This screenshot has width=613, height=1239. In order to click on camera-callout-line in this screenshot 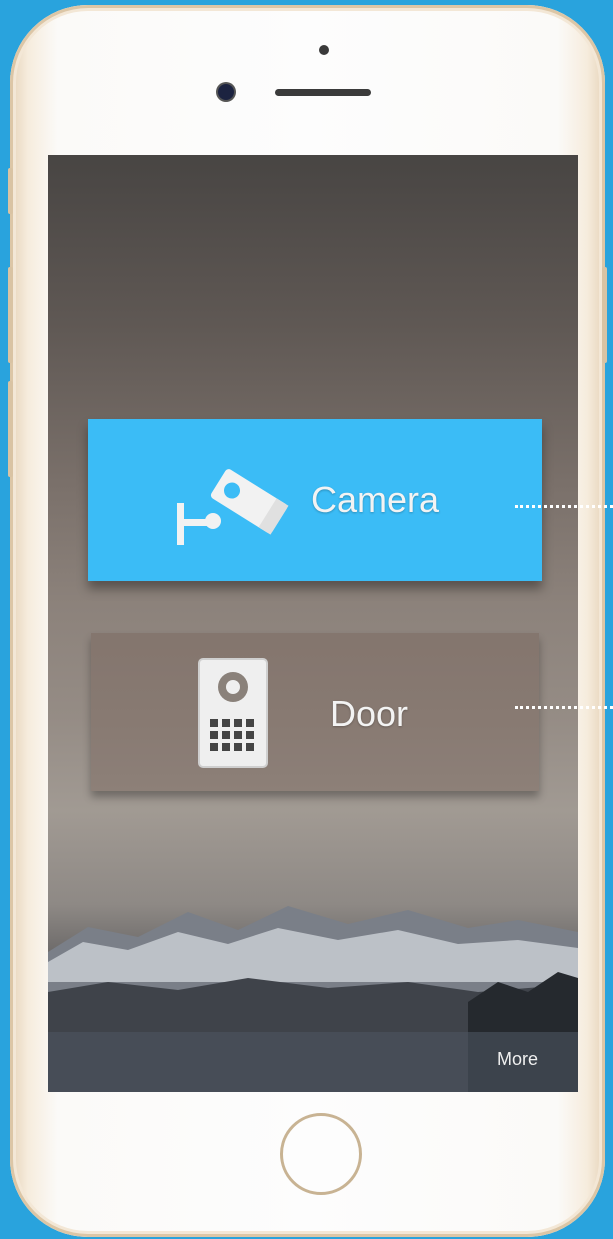, I will do `click(564, 506)`.